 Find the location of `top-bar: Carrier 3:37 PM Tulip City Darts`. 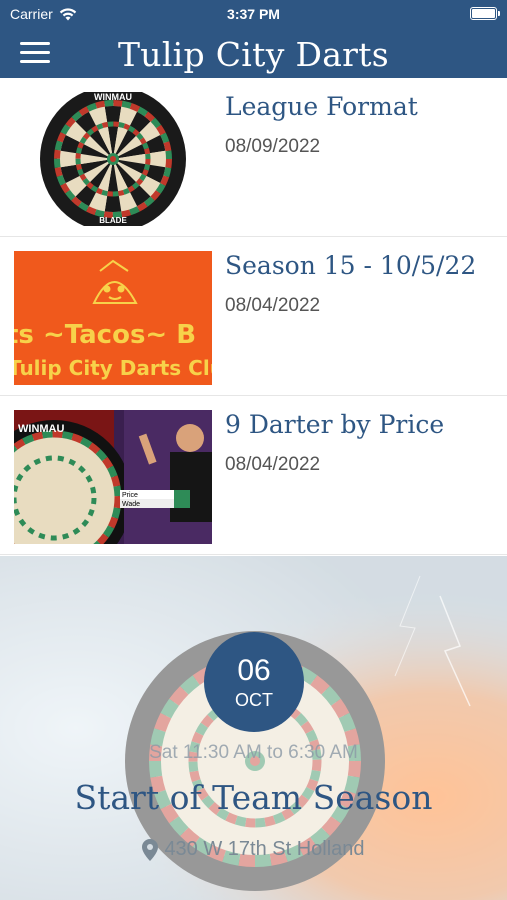

top-bar: Carrier 3:37 PM Tulip City Darts is located at coordinates (253, 39).